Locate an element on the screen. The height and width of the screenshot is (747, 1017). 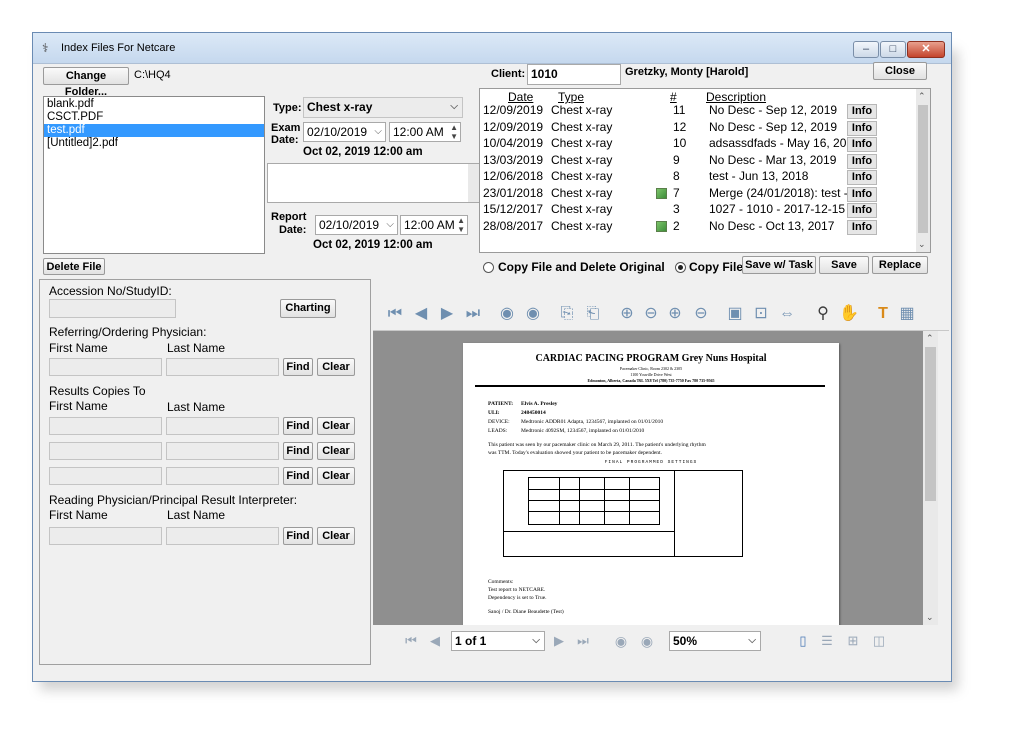
viewer-scrollbar: ⌃ ⌄ is located at coordinates (930, 478).